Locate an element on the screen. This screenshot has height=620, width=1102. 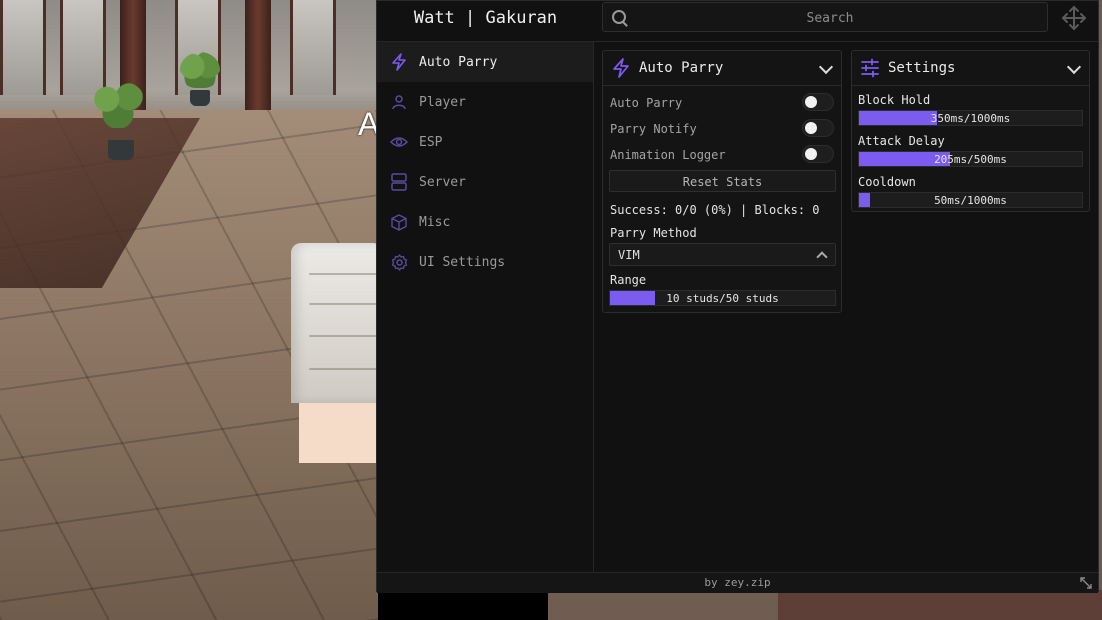
range-slider: 10 studs/50 studs is located at coordinates (722, 298).